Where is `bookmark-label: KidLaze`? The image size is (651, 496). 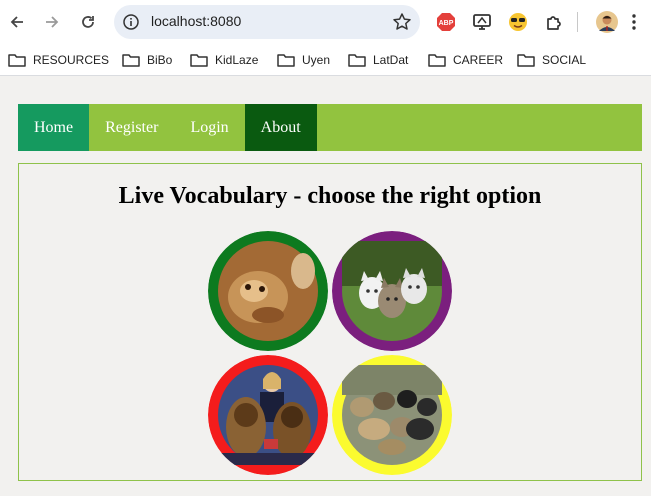 bookmark-label: KidLaze is located at coordinates (237, 60).